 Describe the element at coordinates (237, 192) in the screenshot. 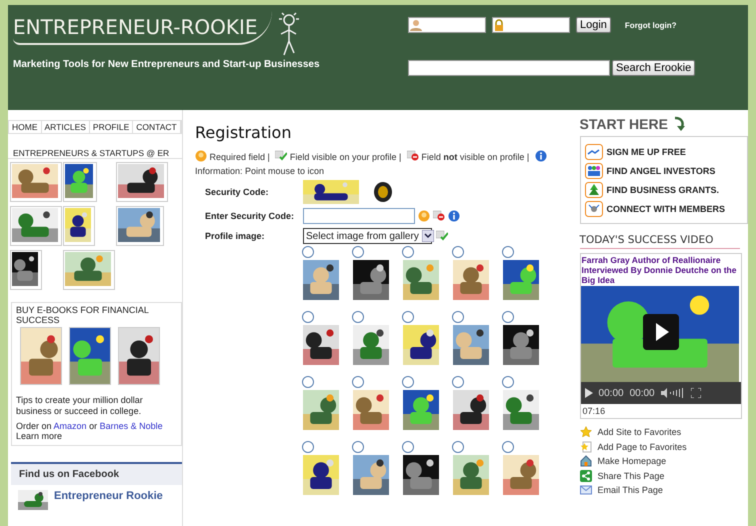

I see `field-label: Security Code:` at that location.